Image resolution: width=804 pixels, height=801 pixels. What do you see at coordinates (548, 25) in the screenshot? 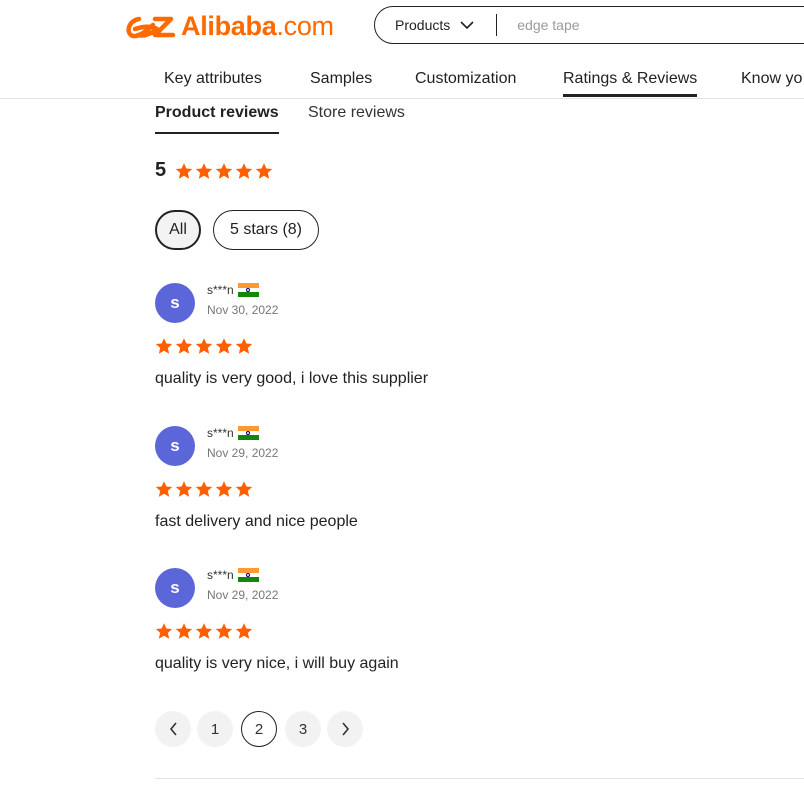
I see `search-input: edge tape` at bounding box center [548, 25].